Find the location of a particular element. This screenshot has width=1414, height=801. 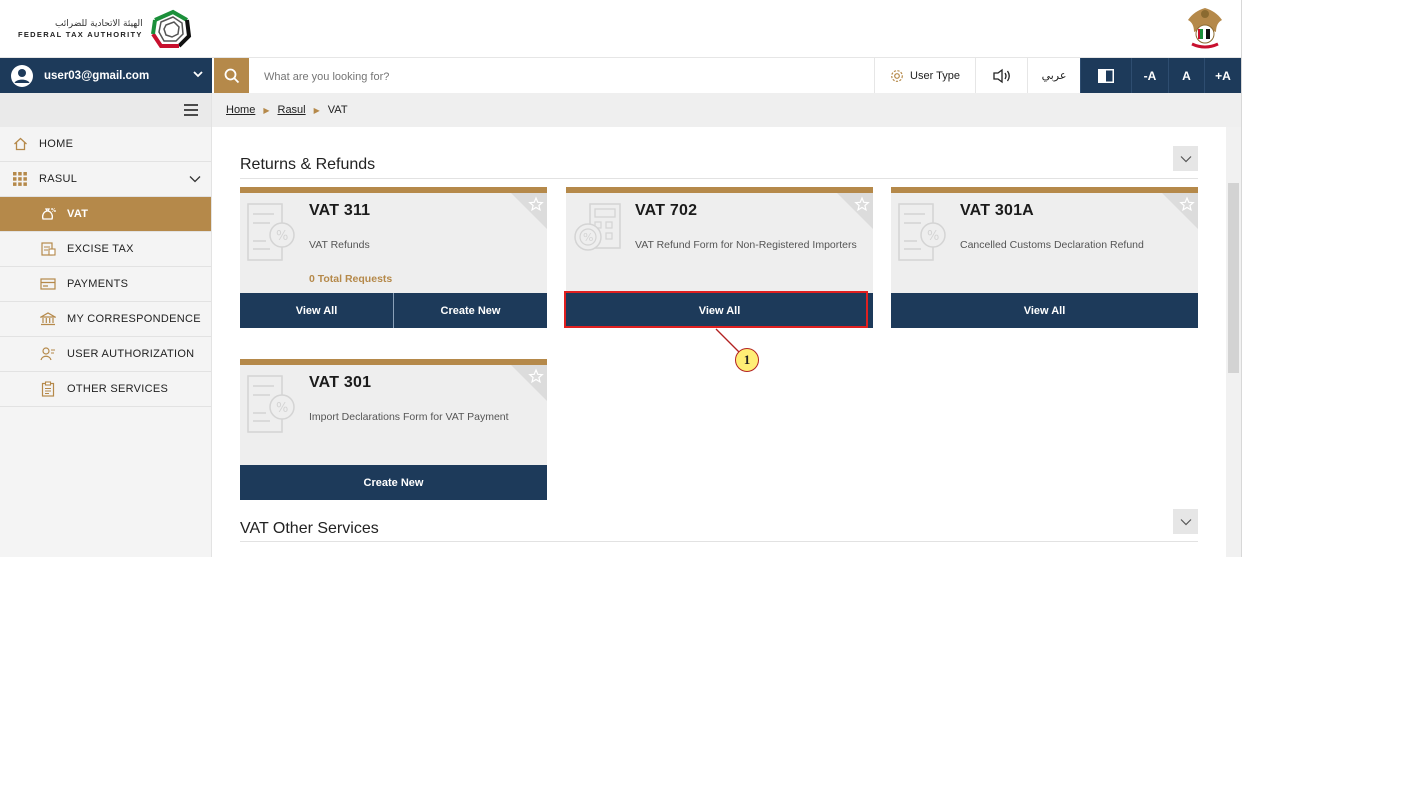

sidebar-item-label: OTHER SERVICES is located at coordinates (118, 389).